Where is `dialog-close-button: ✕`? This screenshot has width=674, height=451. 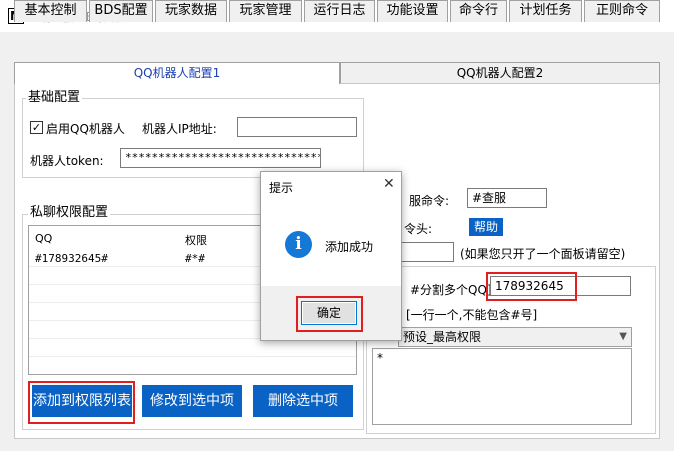
dialog-close-button: ✕ is located at coordinates (389, 184).